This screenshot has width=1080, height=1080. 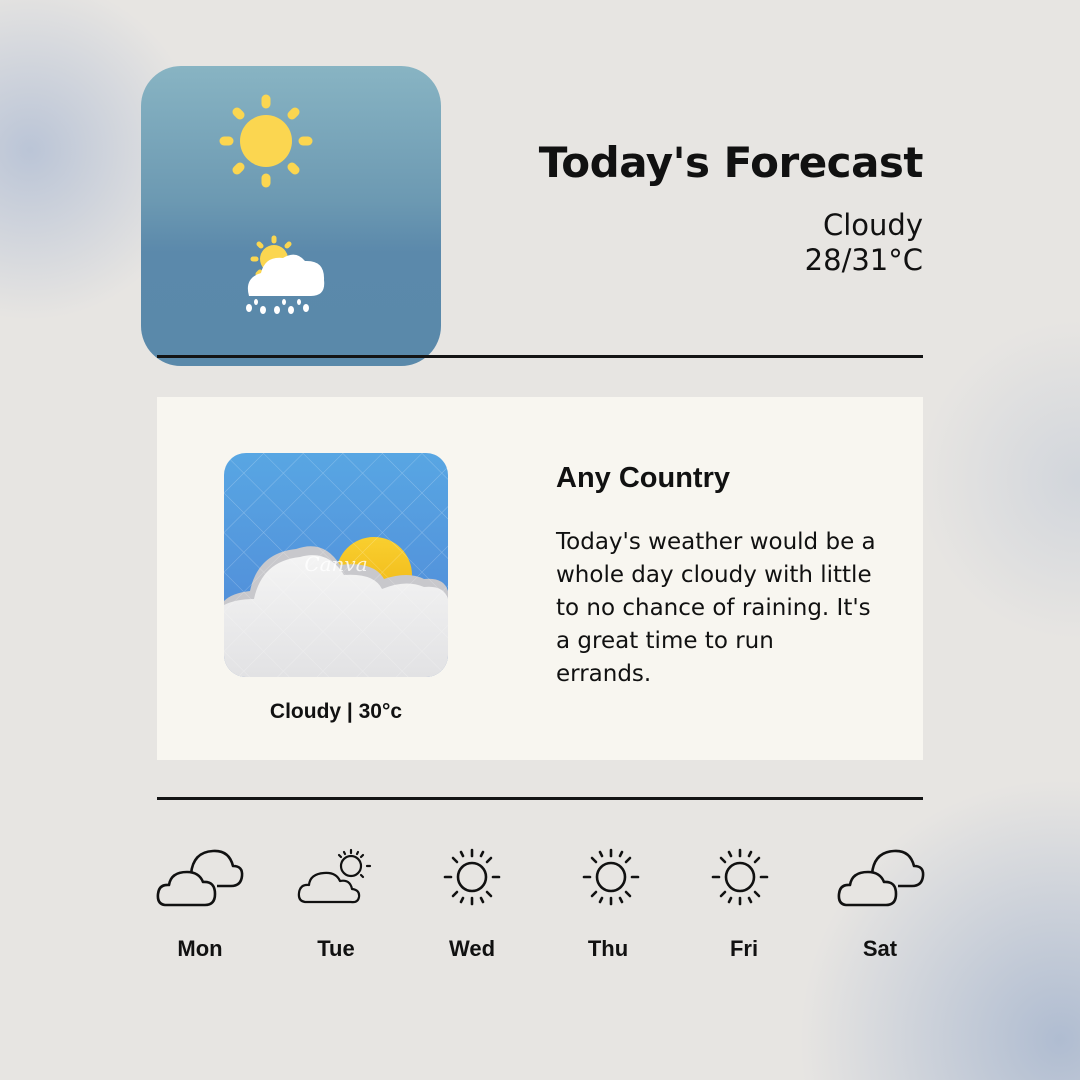 I want to click on card-caption: Cloudy | 30°c, so click(x=336, y=711).